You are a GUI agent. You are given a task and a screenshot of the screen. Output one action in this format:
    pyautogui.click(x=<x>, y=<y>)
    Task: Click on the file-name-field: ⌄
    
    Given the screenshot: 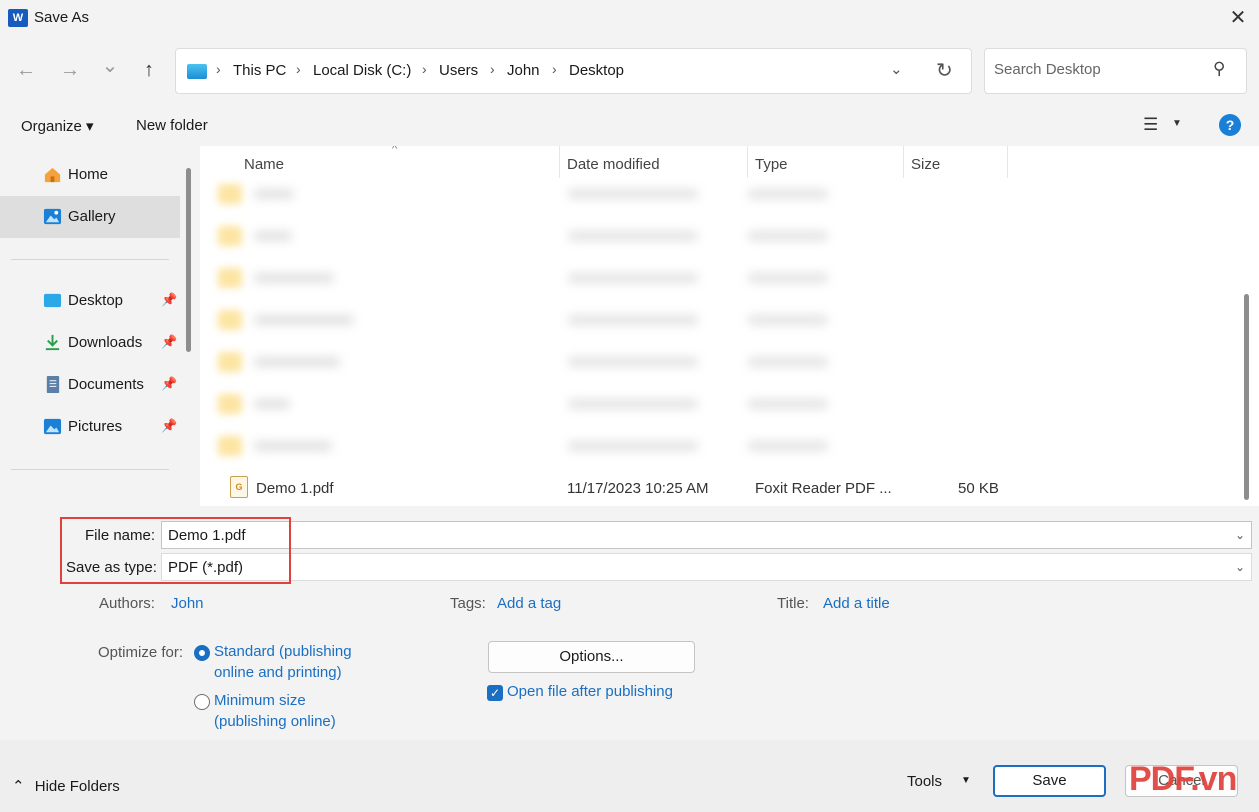 What is the action you would take?
    pyautogui.click(x=706, y=535)
    